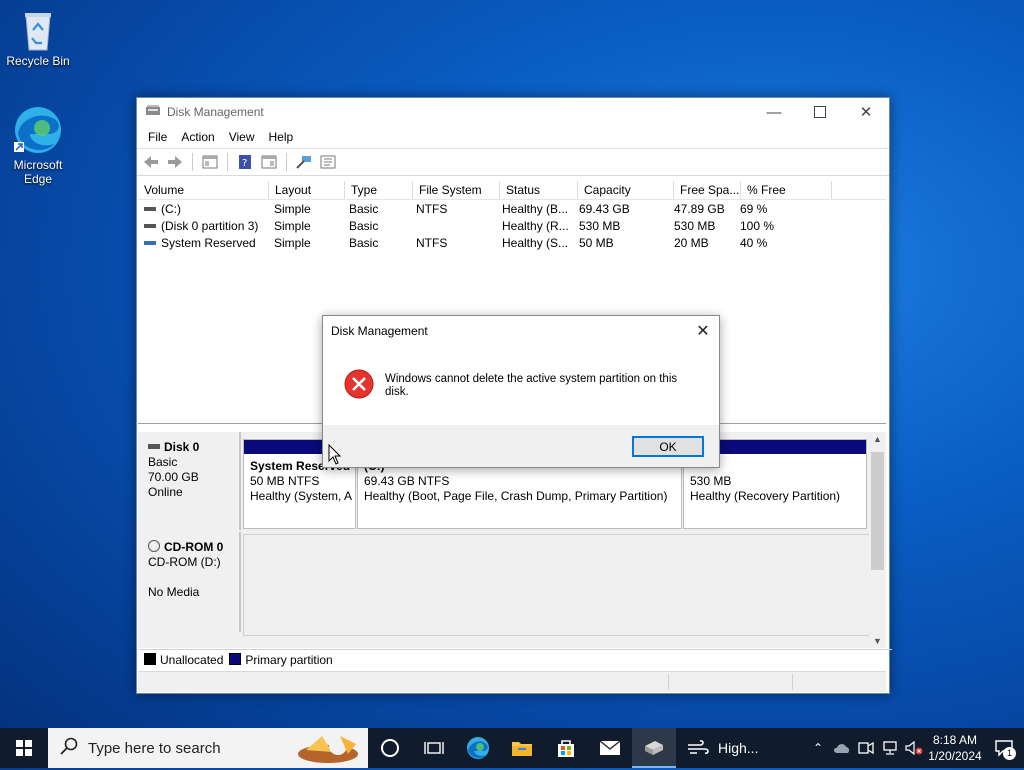 Image resolution: width=1024 pixels, height=770 pixels. I want to click on store-icon, so click(566, 748).